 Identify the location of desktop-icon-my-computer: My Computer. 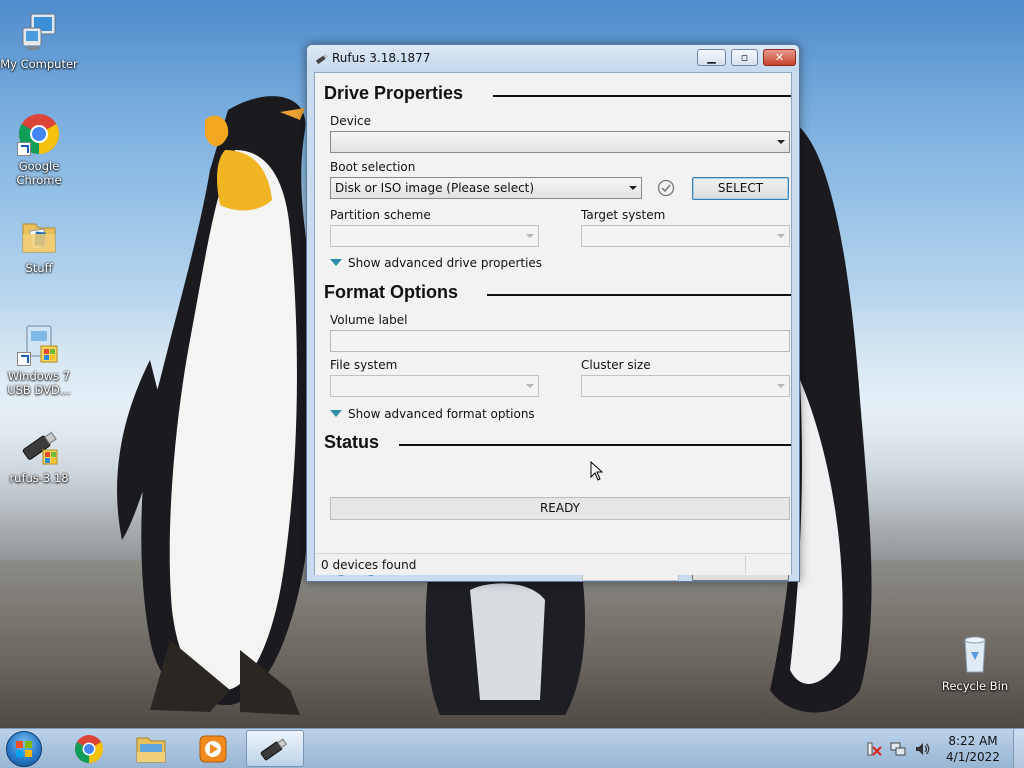
(39, 40).